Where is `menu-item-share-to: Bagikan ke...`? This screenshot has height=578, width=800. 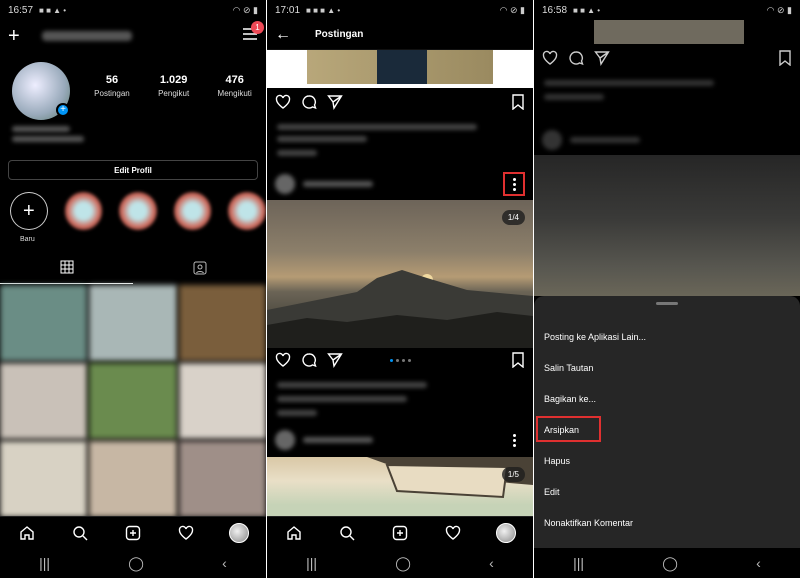 menu-item-share-to: Bagikan ke... is located at coordinates (570, 399).